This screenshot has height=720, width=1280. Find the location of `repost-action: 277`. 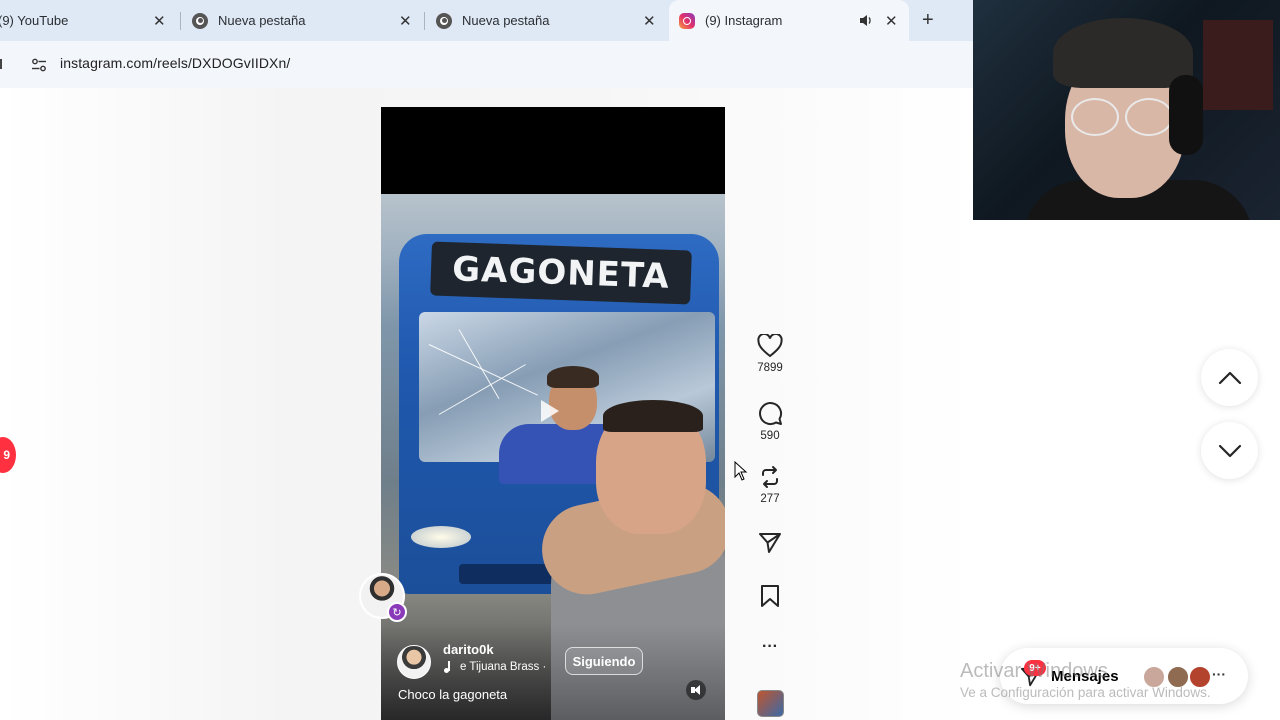

repost-action: 277 is located at coordinates (770, 485).